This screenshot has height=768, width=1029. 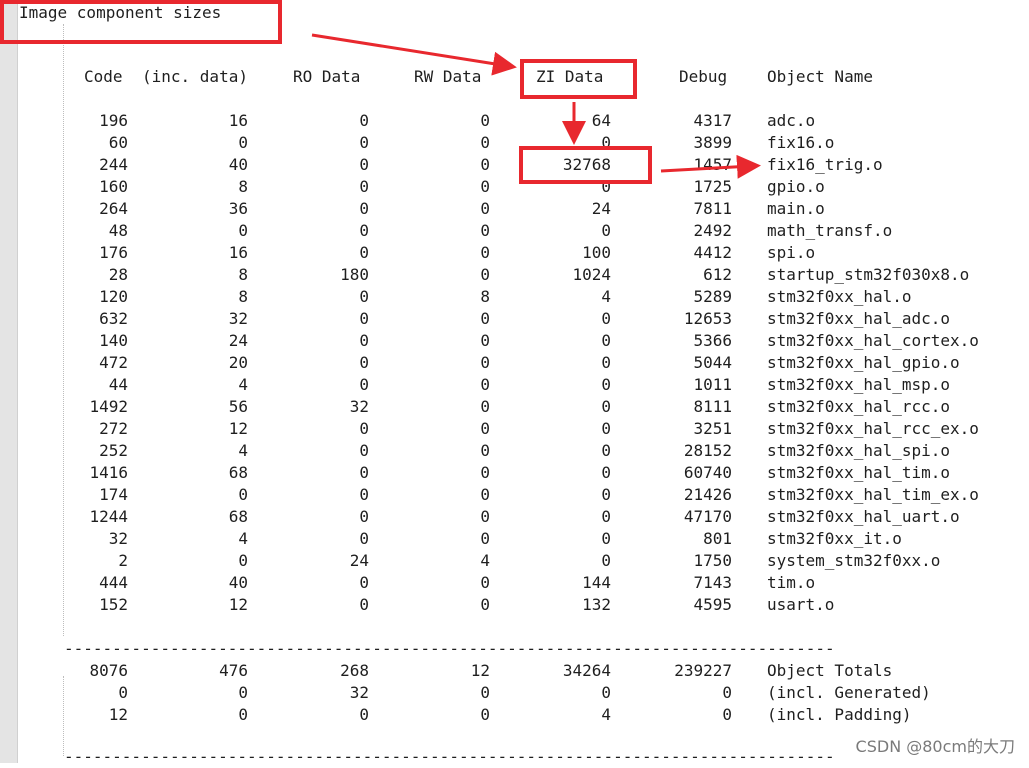 I want to click on arrow-to-fix16-trig, so click(x=710, y=166).